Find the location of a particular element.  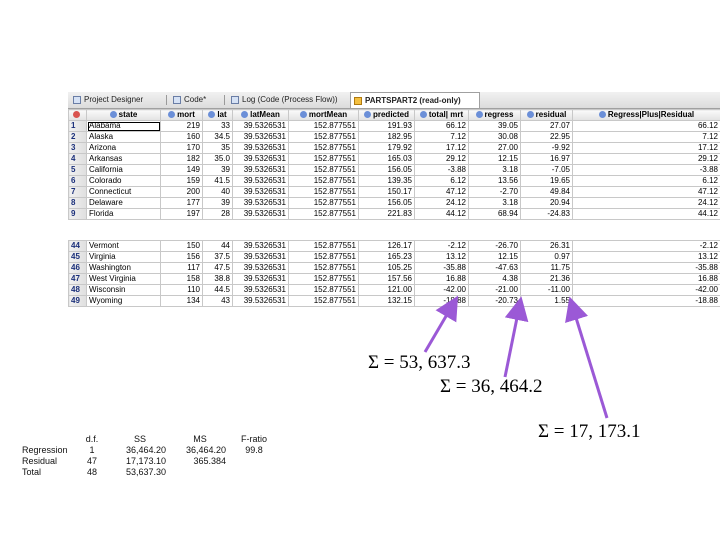

table-cell: -2.70 is located at coordinates (494, 192).